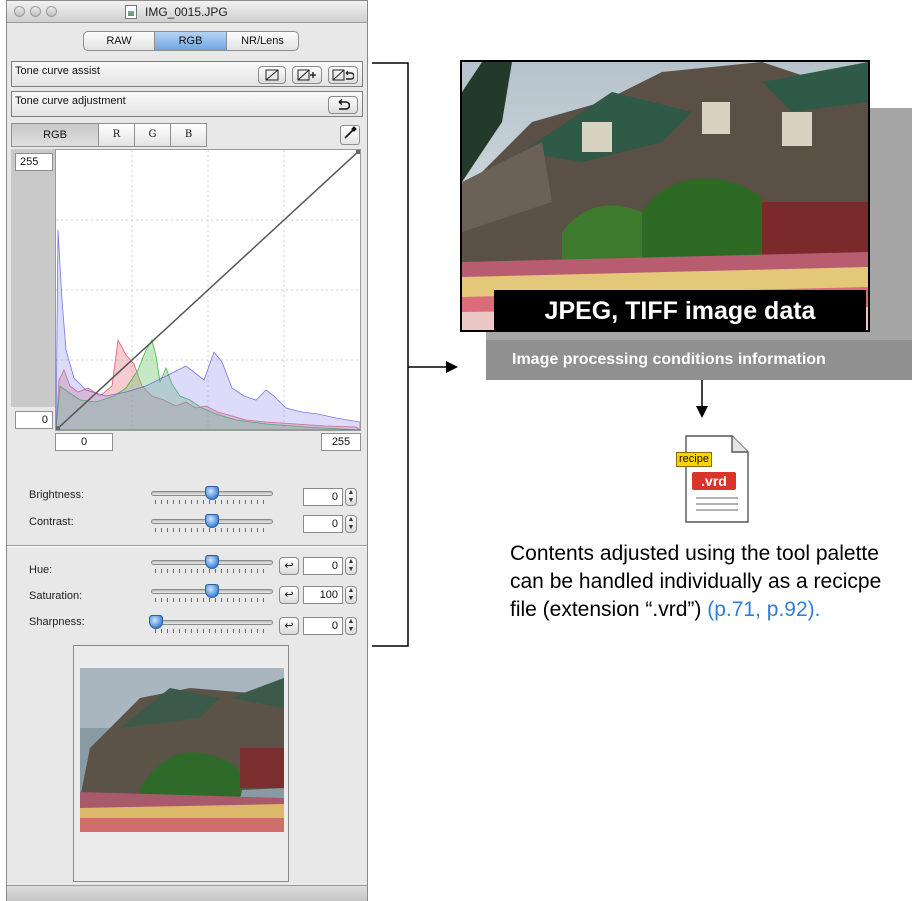  I want to click on reset-curve-button, so click(343, 75).